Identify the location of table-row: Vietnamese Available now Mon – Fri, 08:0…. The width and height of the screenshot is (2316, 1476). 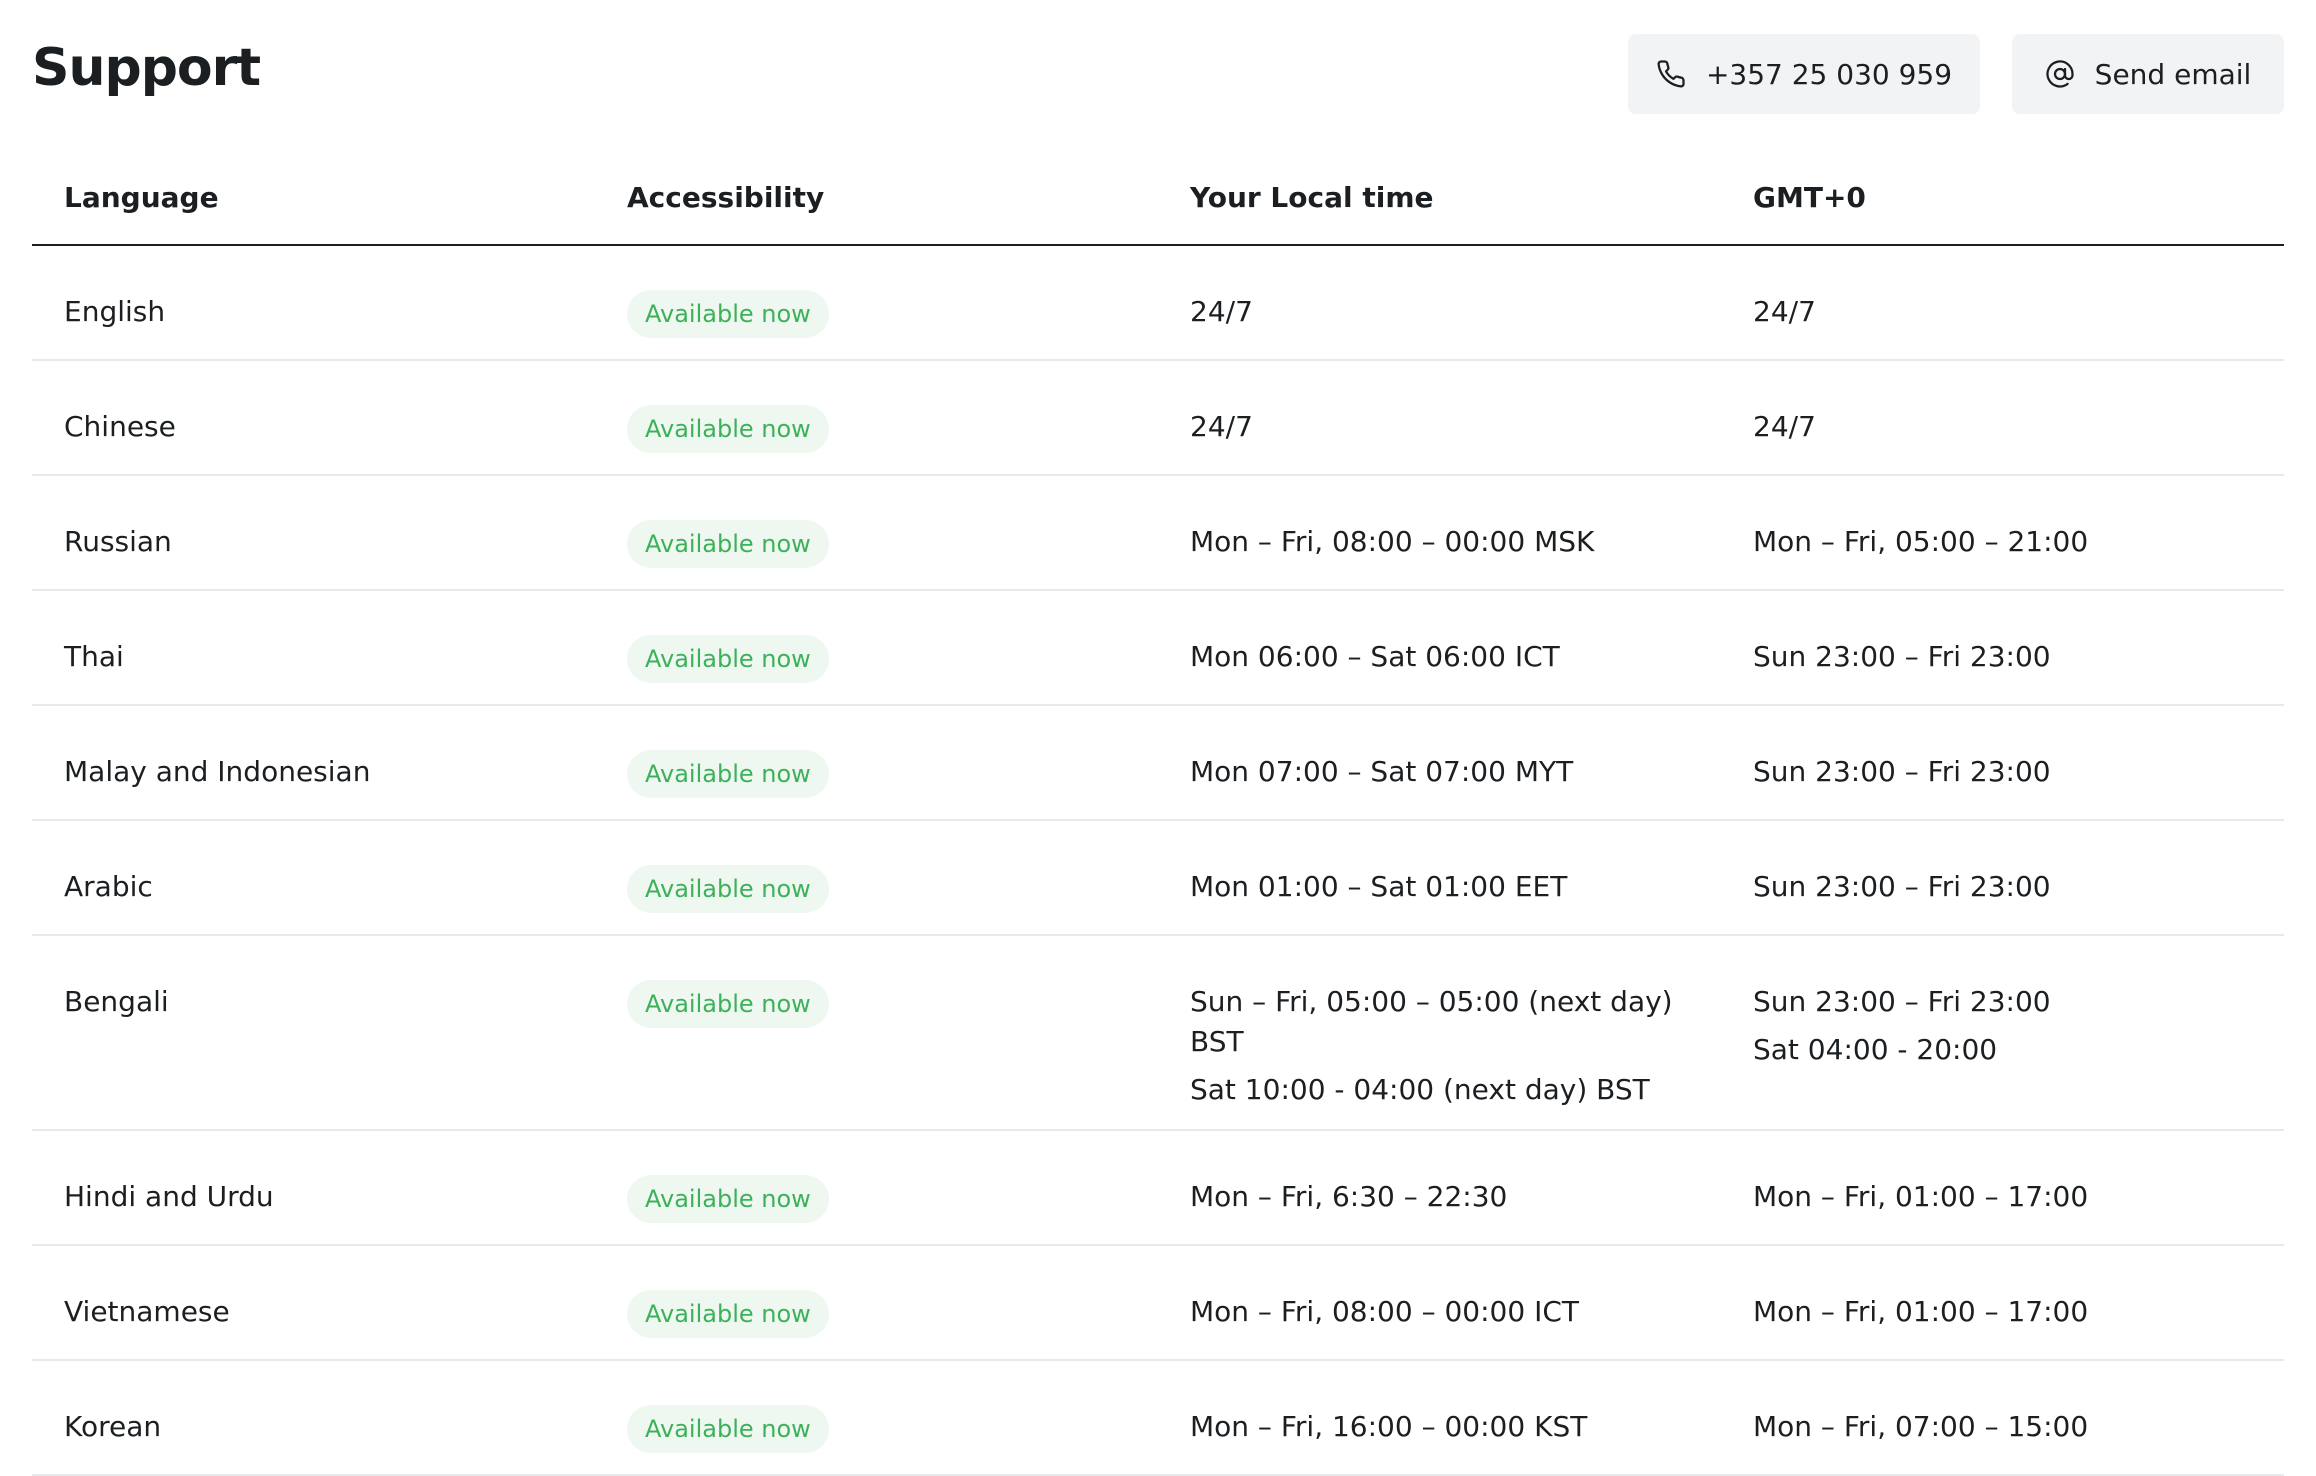
(1158, 1303).